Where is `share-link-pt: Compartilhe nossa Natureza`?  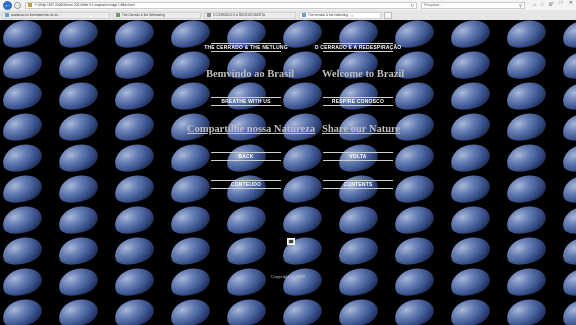
share-link-pt: Compartilhe nossa Natureza is located at coordinates (251, 129).